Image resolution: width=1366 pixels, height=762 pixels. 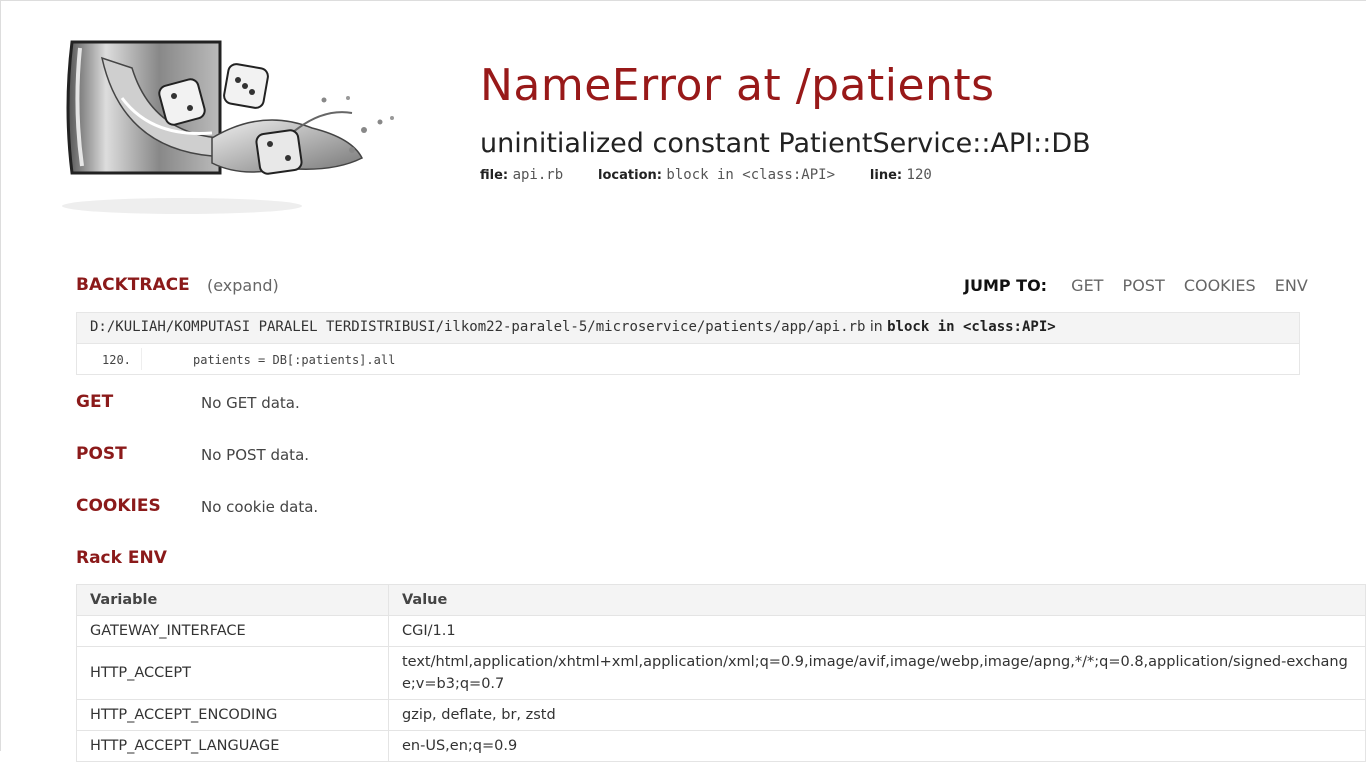 I want to click on cookies-title: COOKIES, so click(x=118, y=506).